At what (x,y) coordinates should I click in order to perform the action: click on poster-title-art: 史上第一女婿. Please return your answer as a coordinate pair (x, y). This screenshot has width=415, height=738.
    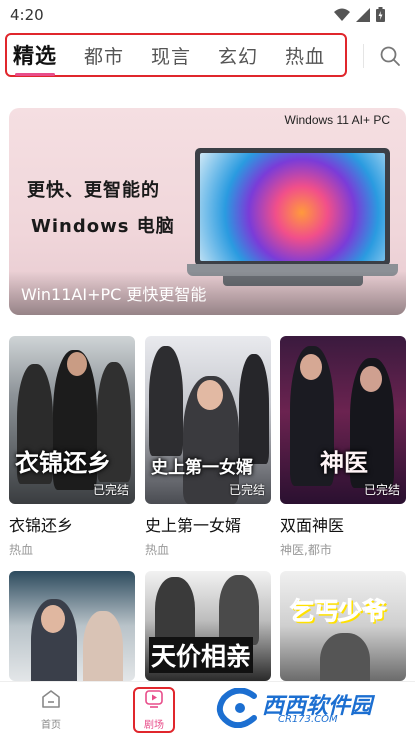
    Looking at the image, I should click on (202, 468).